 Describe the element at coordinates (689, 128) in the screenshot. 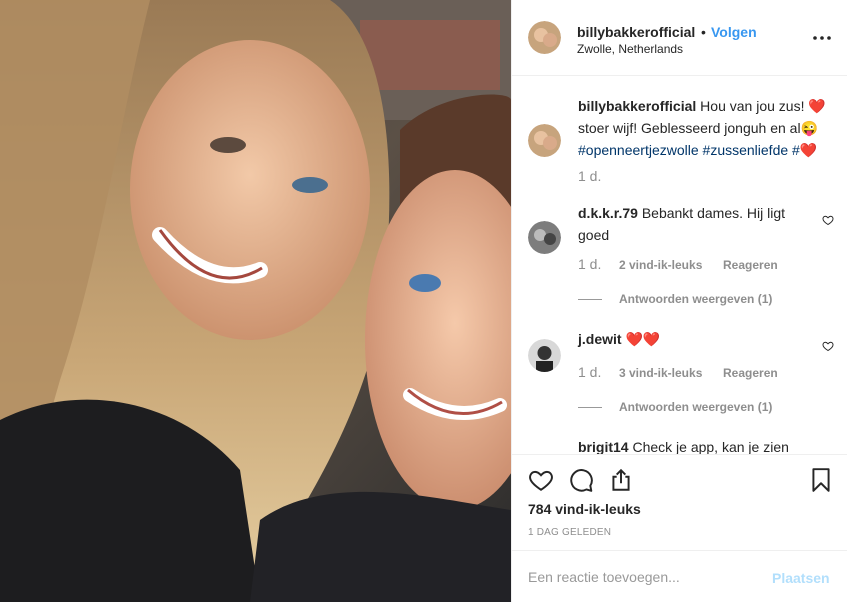

I see `caption-text-2: stoer wijf! Geblesseerd jonguh en al` at that location.